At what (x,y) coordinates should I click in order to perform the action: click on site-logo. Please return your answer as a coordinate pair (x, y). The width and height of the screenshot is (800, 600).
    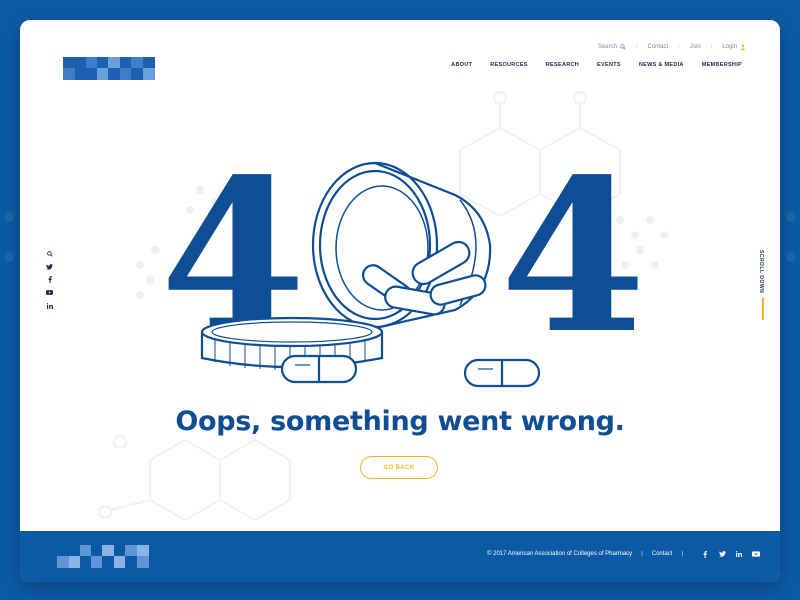
    Looking at the image, I should click on (109, 68).